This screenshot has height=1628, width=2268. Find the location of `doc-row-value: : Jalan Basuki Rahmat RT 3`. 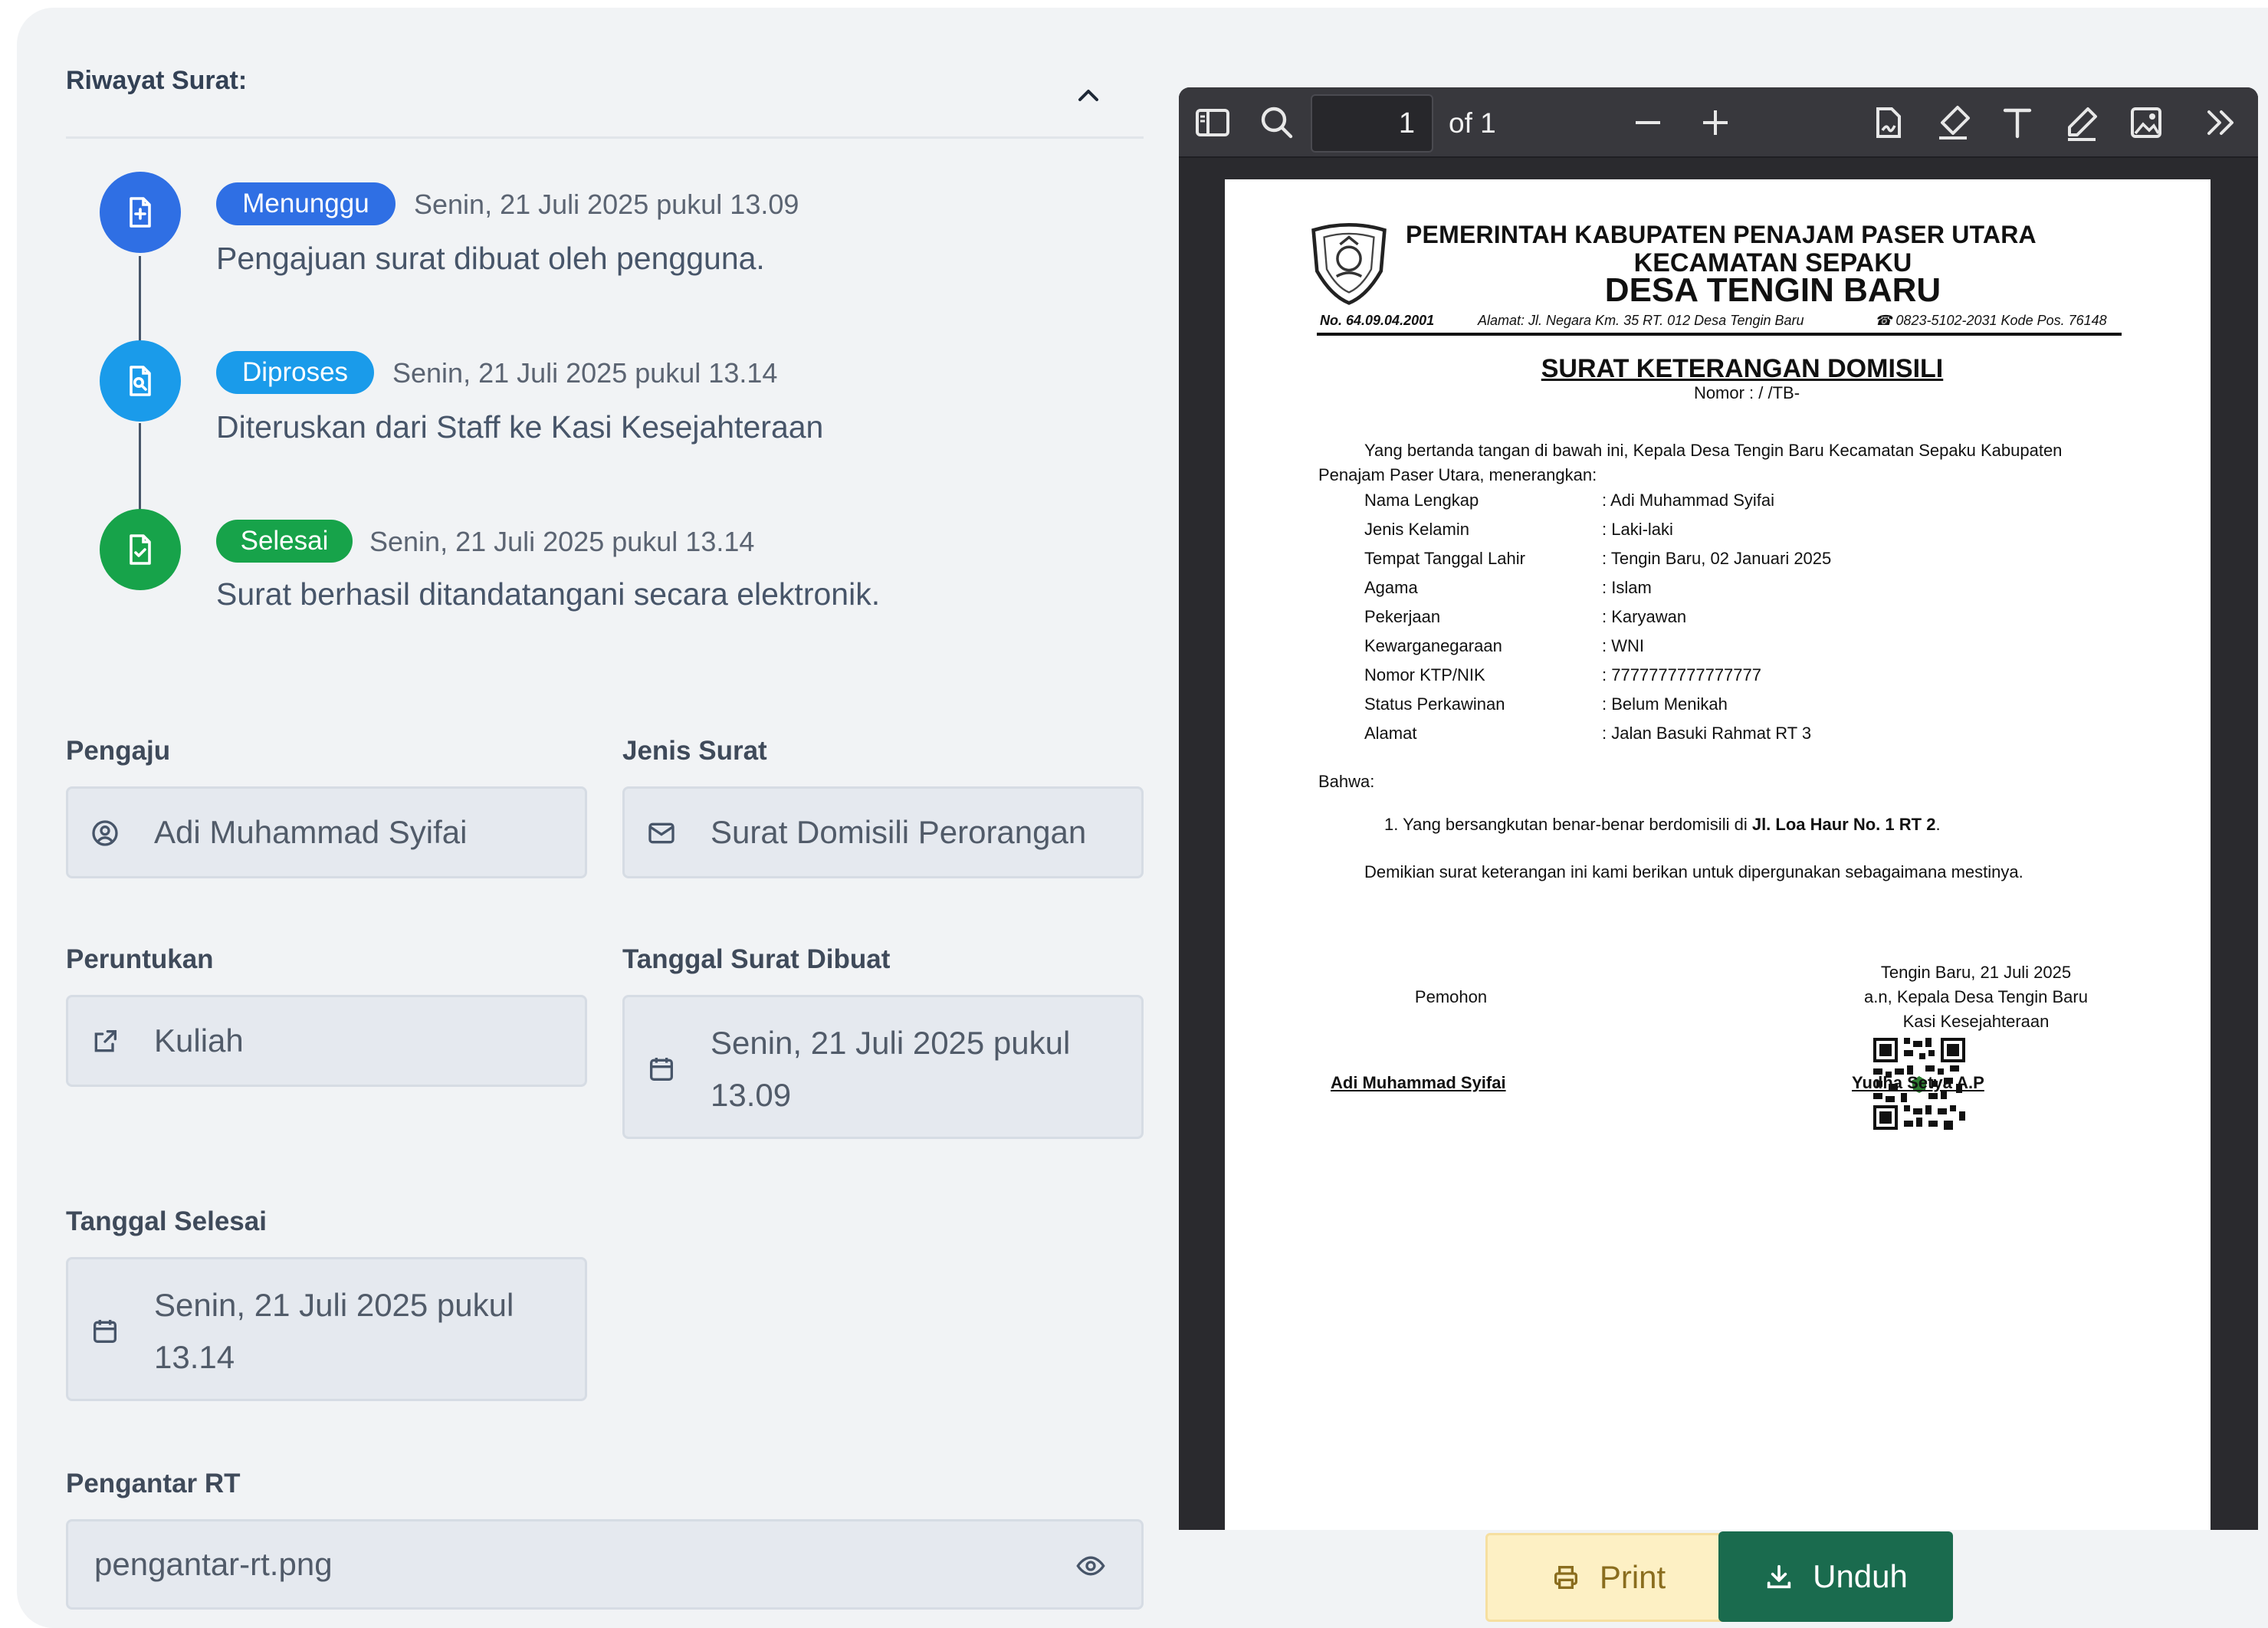

doc-row-value: : Jalan Basuki Rahmat RT 3 is located at coordinates (1707, 734).